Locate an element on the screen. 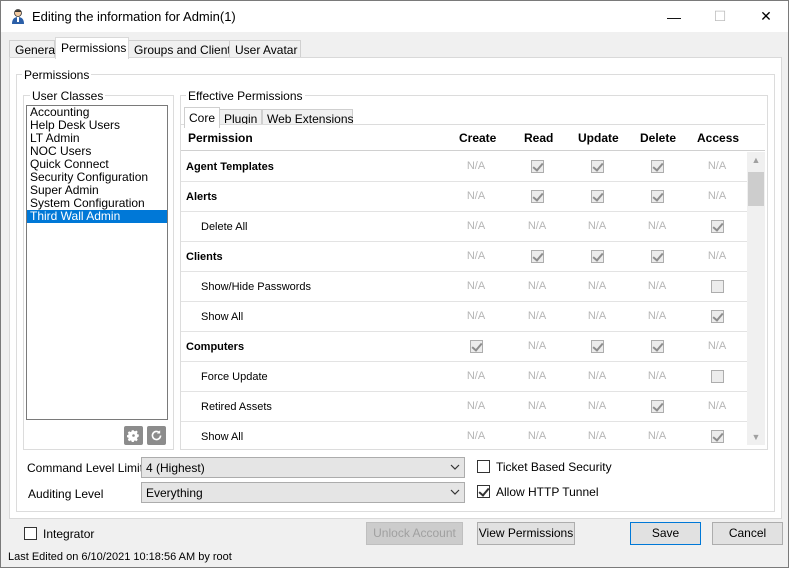 The width and height of the screenshot is (789, 568). minimize-button: — is located at coordinates (674, 16).